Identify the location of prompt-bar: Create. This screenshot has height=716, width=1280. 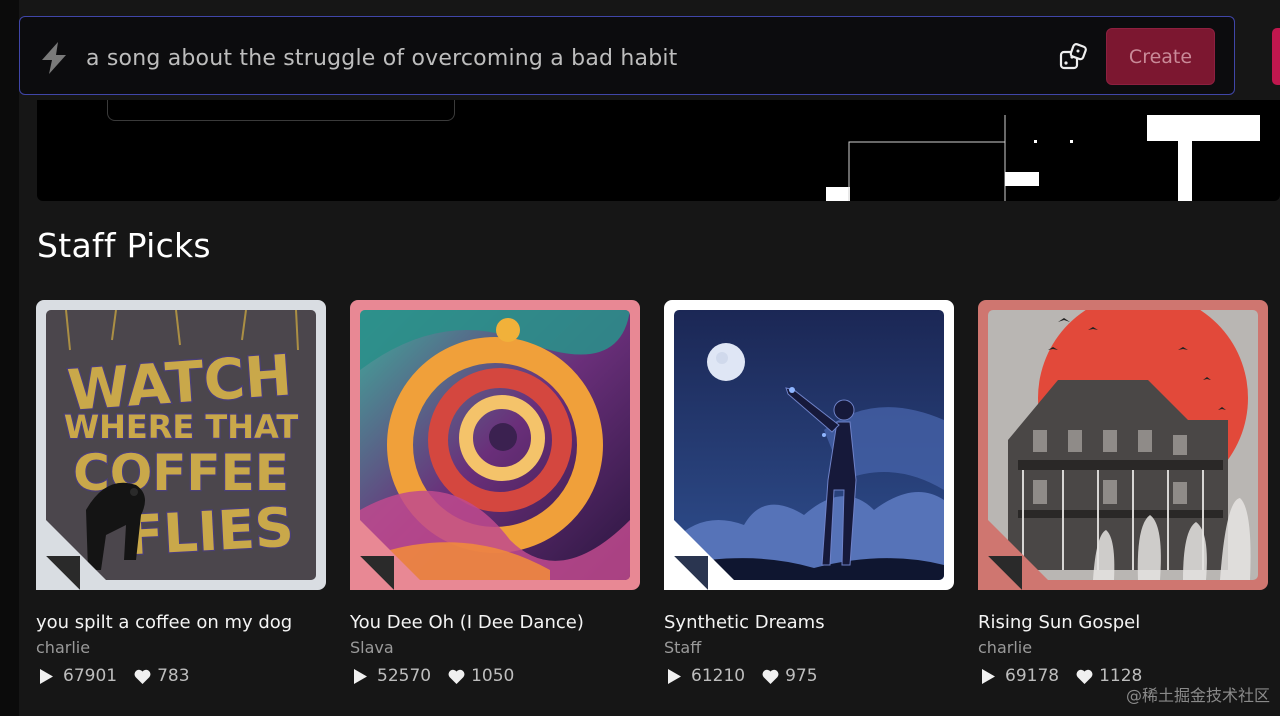
(627, 55).